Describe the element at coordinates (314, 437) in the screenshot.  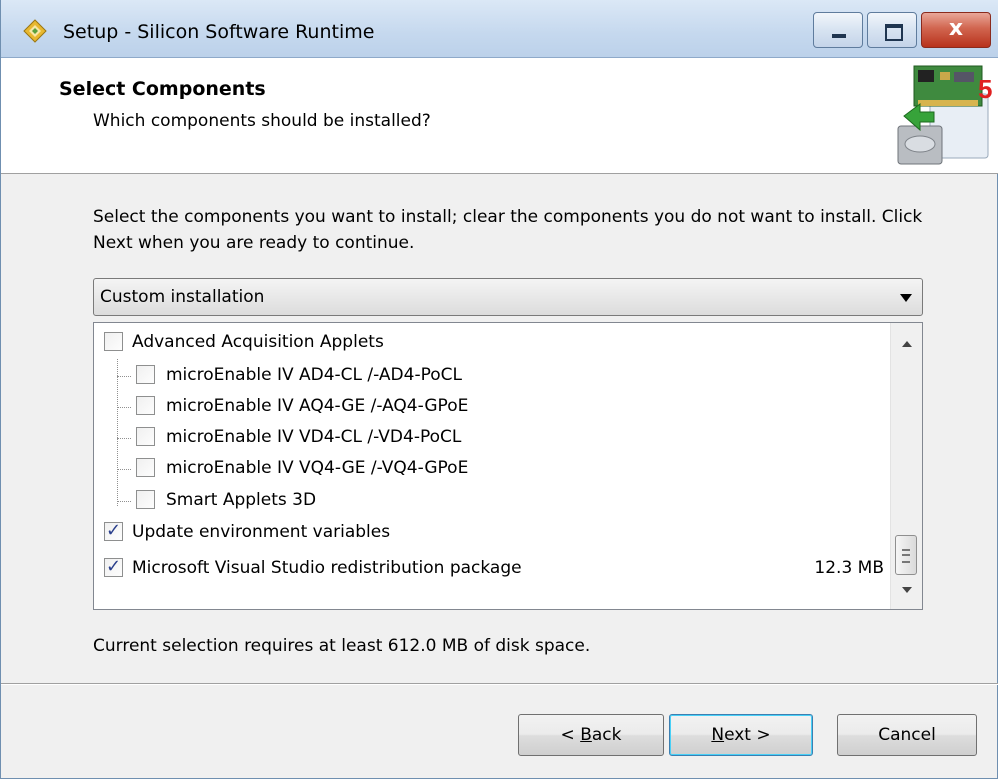
I see `component-label: microEnable IV VD4-CL /-VD4-PoCL` at that location.